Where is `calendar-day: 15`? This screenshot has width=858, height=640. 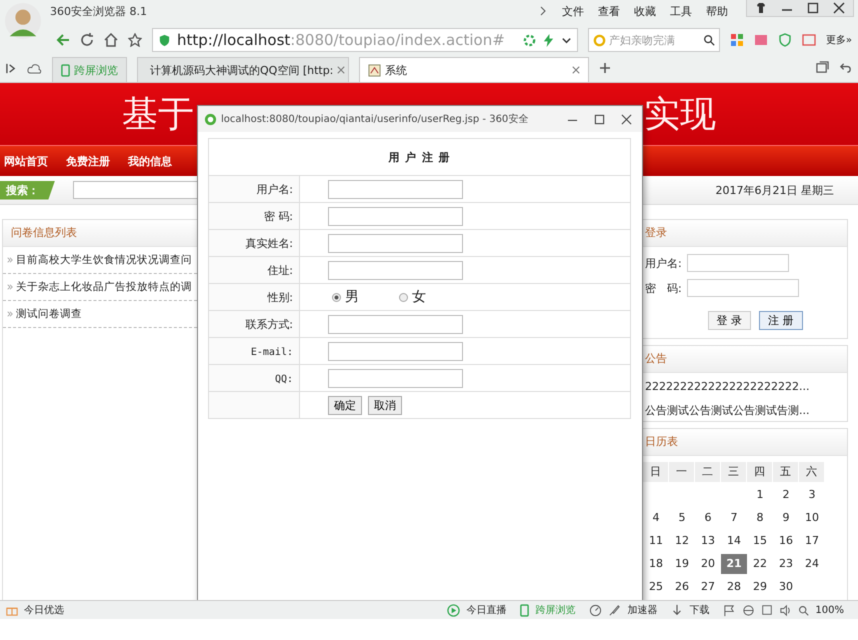
calendar-day: 15 is located at coordinates (760, 541).